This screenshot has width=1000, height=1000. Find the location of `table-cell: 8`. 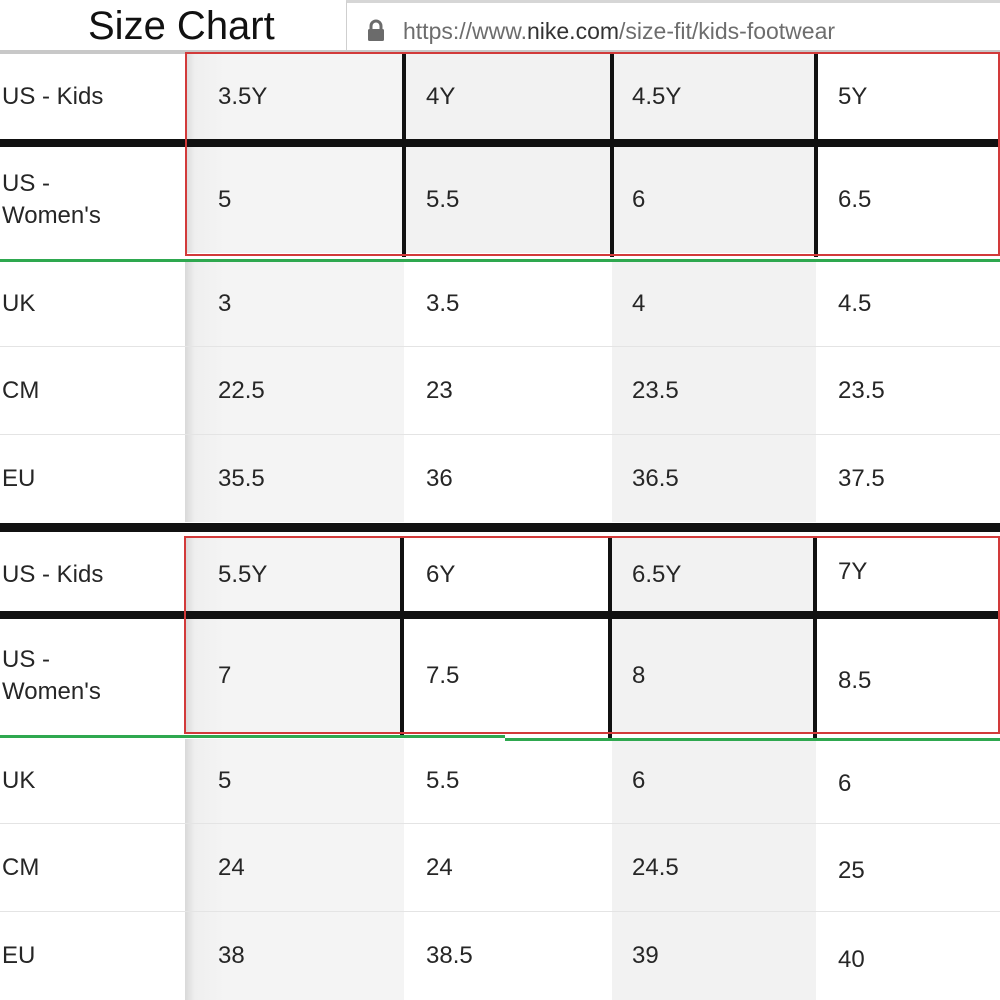

table-cell: 8 is located at coordinates (714, 676).